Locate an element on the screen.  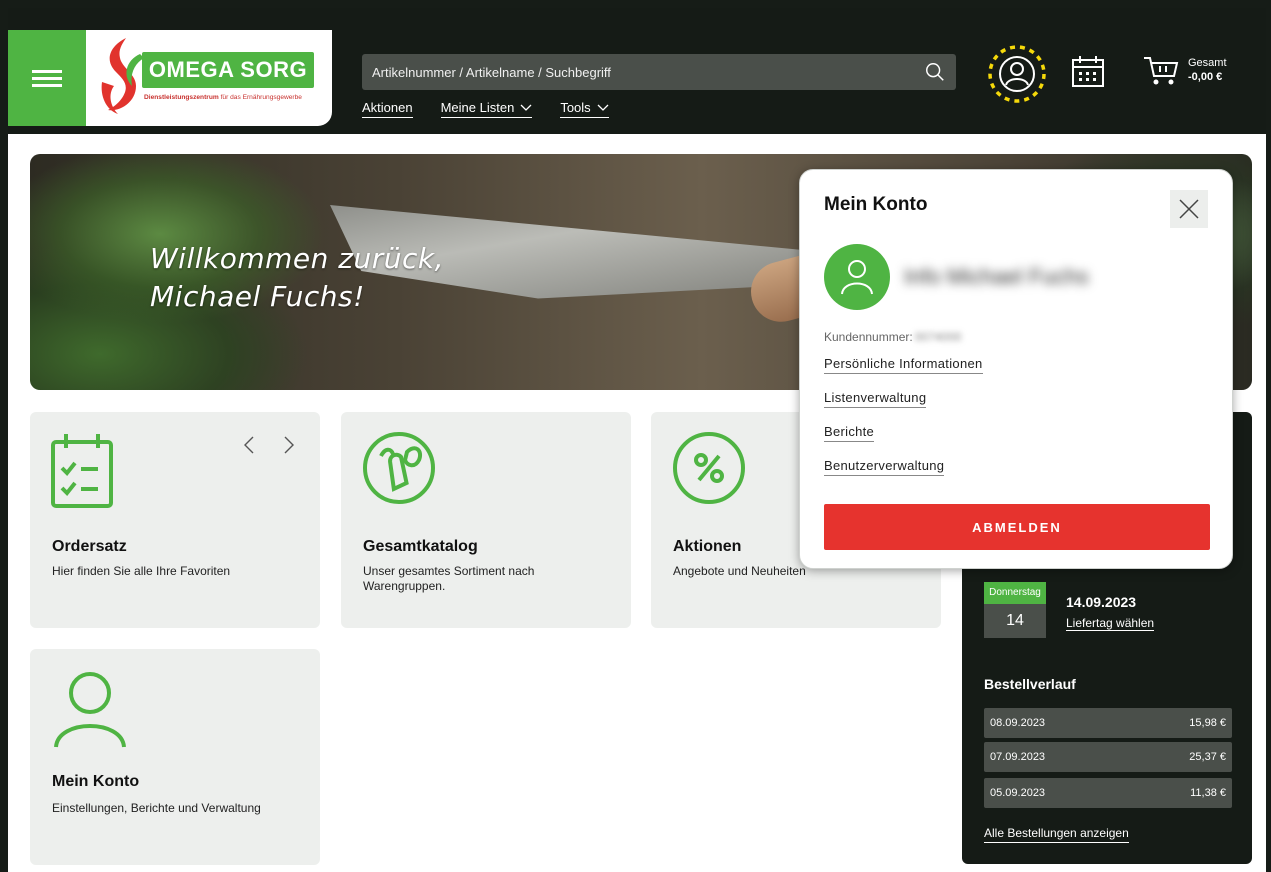
order-history-title: Bestellverlauf is located at coordinates (1030, 684).